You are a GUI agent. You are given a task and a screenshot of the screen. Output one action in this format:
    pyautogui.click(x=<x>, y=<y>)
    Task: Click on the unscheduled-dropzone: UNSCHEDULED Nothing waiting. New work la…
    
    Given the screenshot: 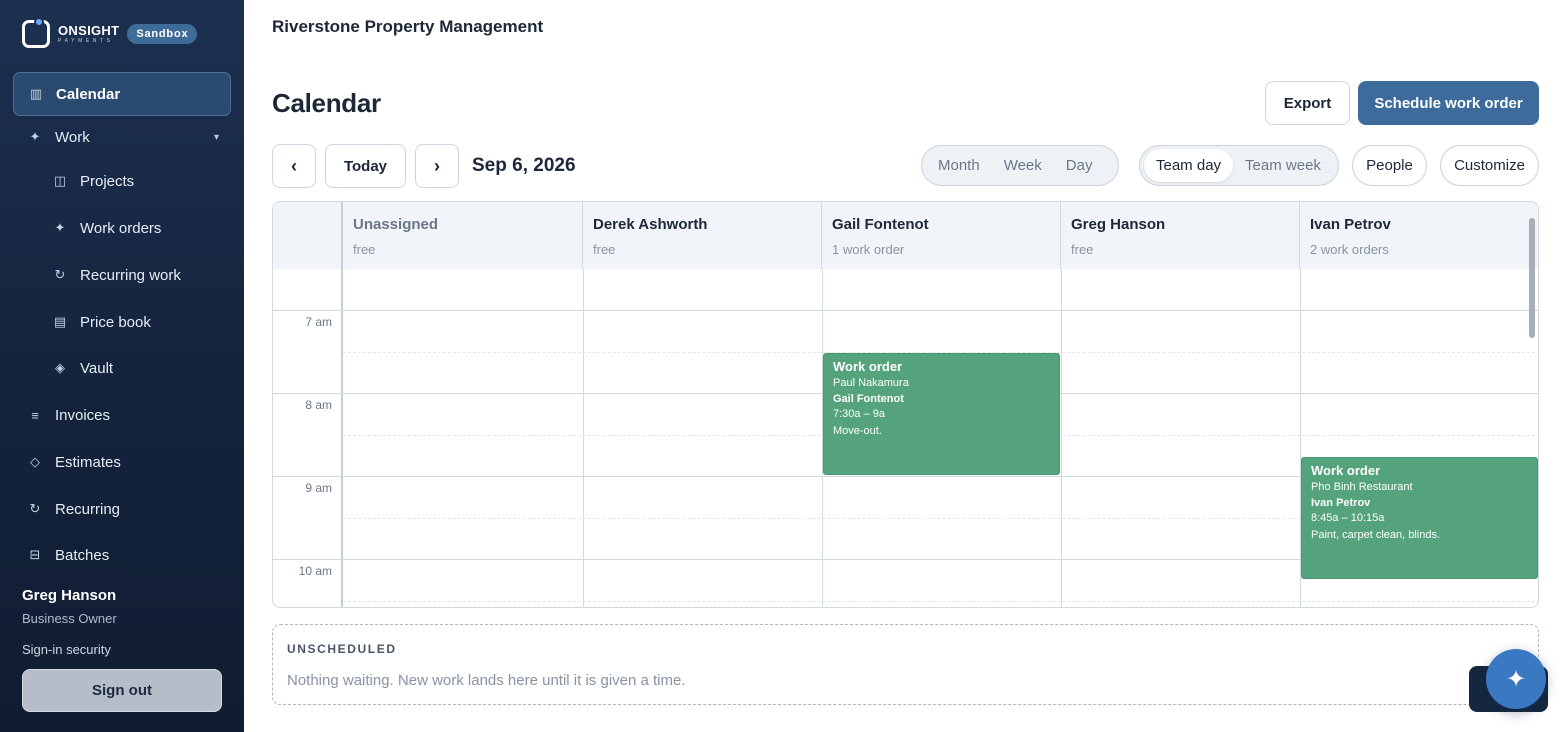 What is the action you would take?
    pyautogui.click(x=905, y=664)
    